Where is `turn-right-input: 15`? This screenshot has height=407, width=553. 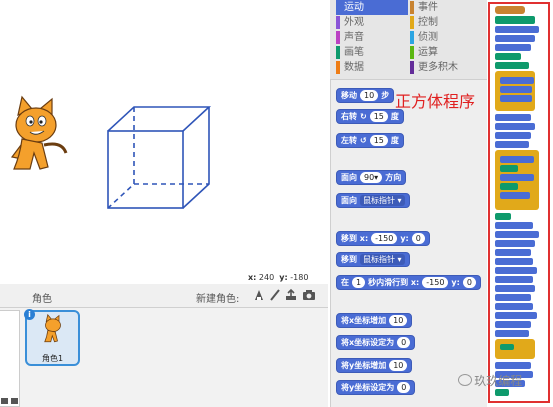 turn-right-input: 15 is located at coordinates (378, 116).